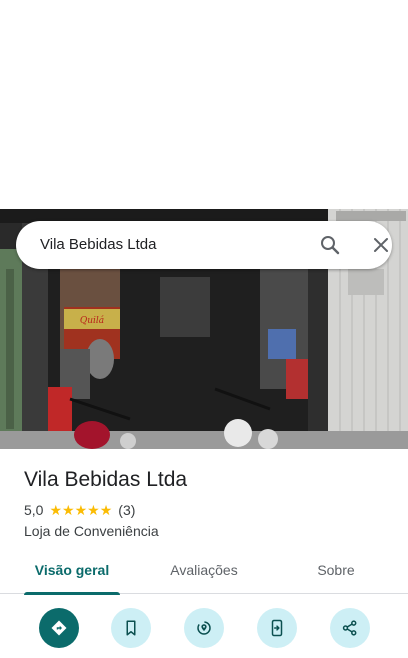  I want to click on send-to-phone-button, so click(277, 628).